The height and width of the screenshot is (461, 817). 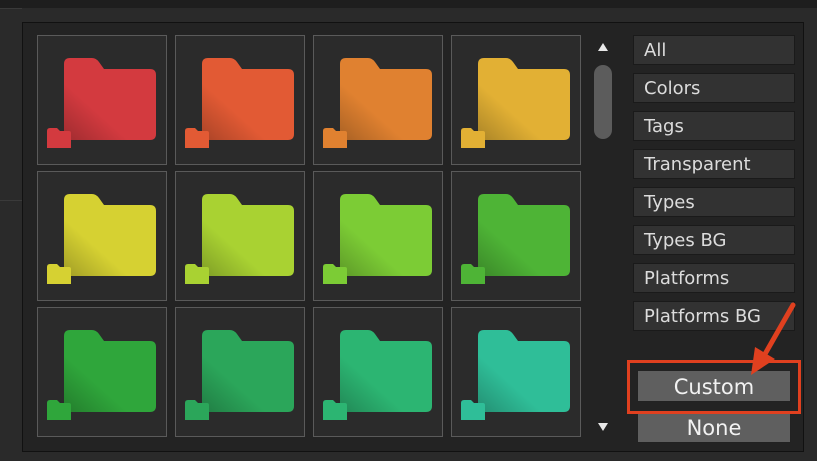 I want to click on scrollbar-thumb, so click(x=603, y=102).